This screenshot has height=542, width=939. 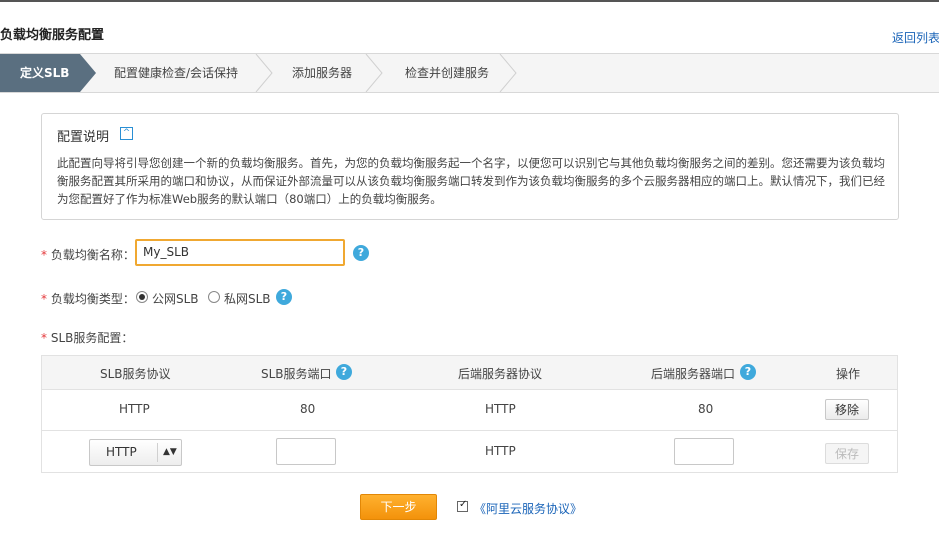 What do you see at coordinates (175, 298) in the screenshot?
I see `radio-public-slb-label: 公网SLB` at bounding box center [175, 298].